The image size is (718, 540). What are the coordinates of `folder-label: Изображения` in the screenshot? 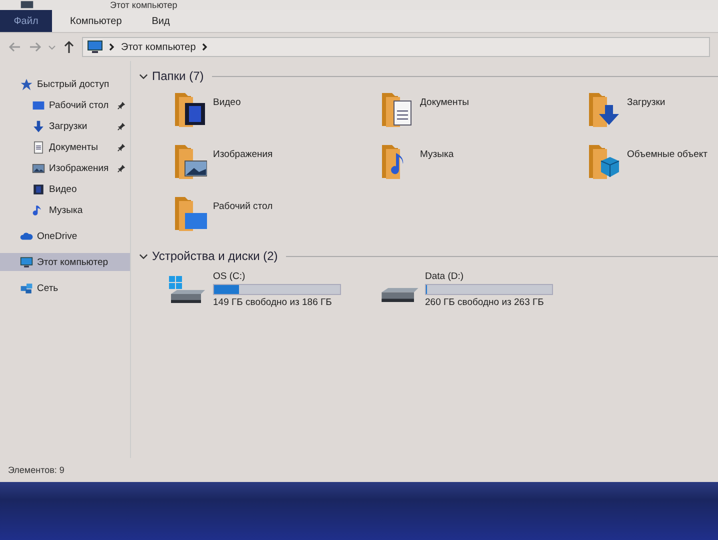 It's located at (243, 154).